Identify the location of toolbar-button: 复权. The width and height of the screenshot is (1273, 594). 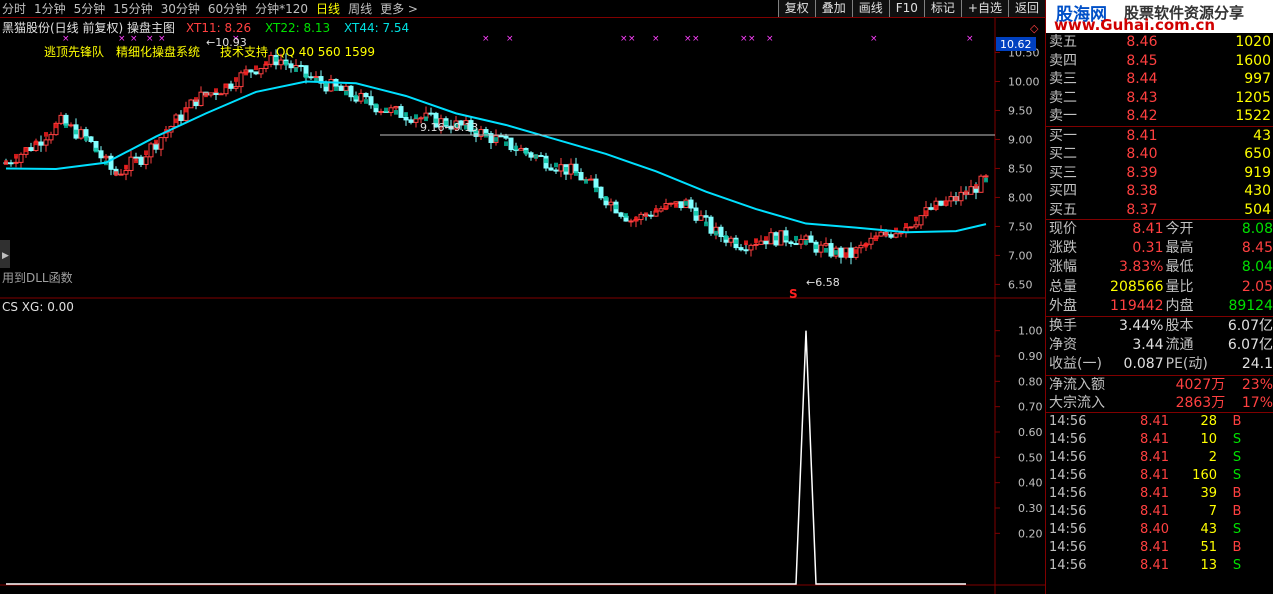
(796, 8).